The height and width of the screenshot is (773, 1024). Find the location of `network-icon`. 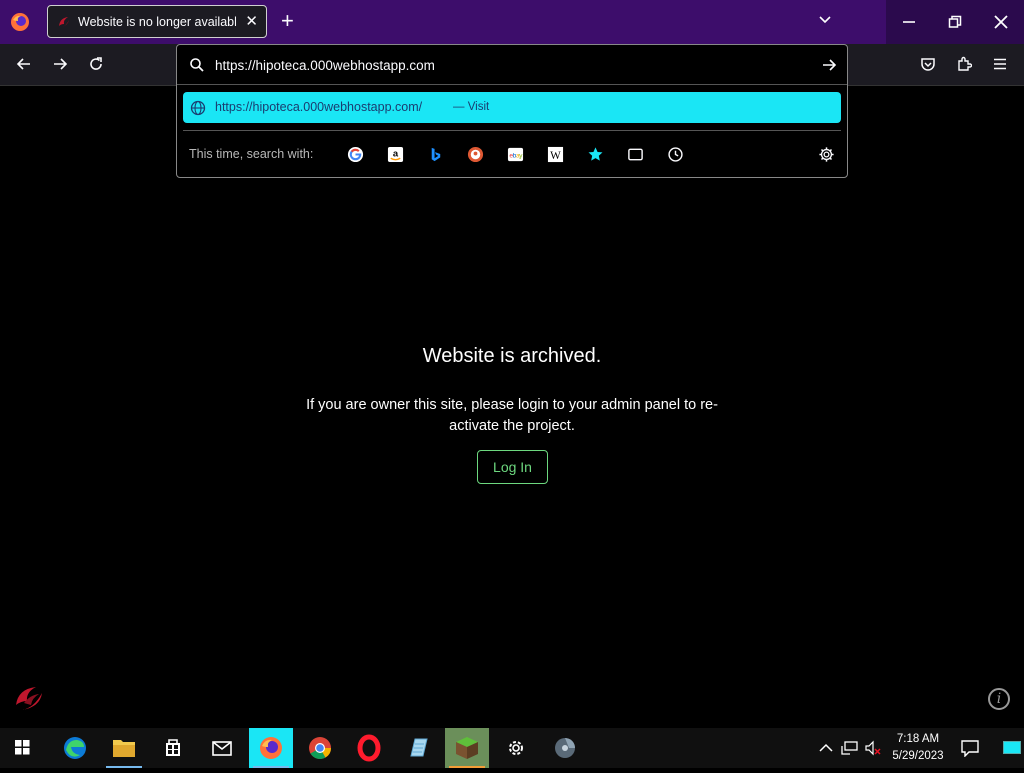

network-icon is located at coordinates (850, 748).